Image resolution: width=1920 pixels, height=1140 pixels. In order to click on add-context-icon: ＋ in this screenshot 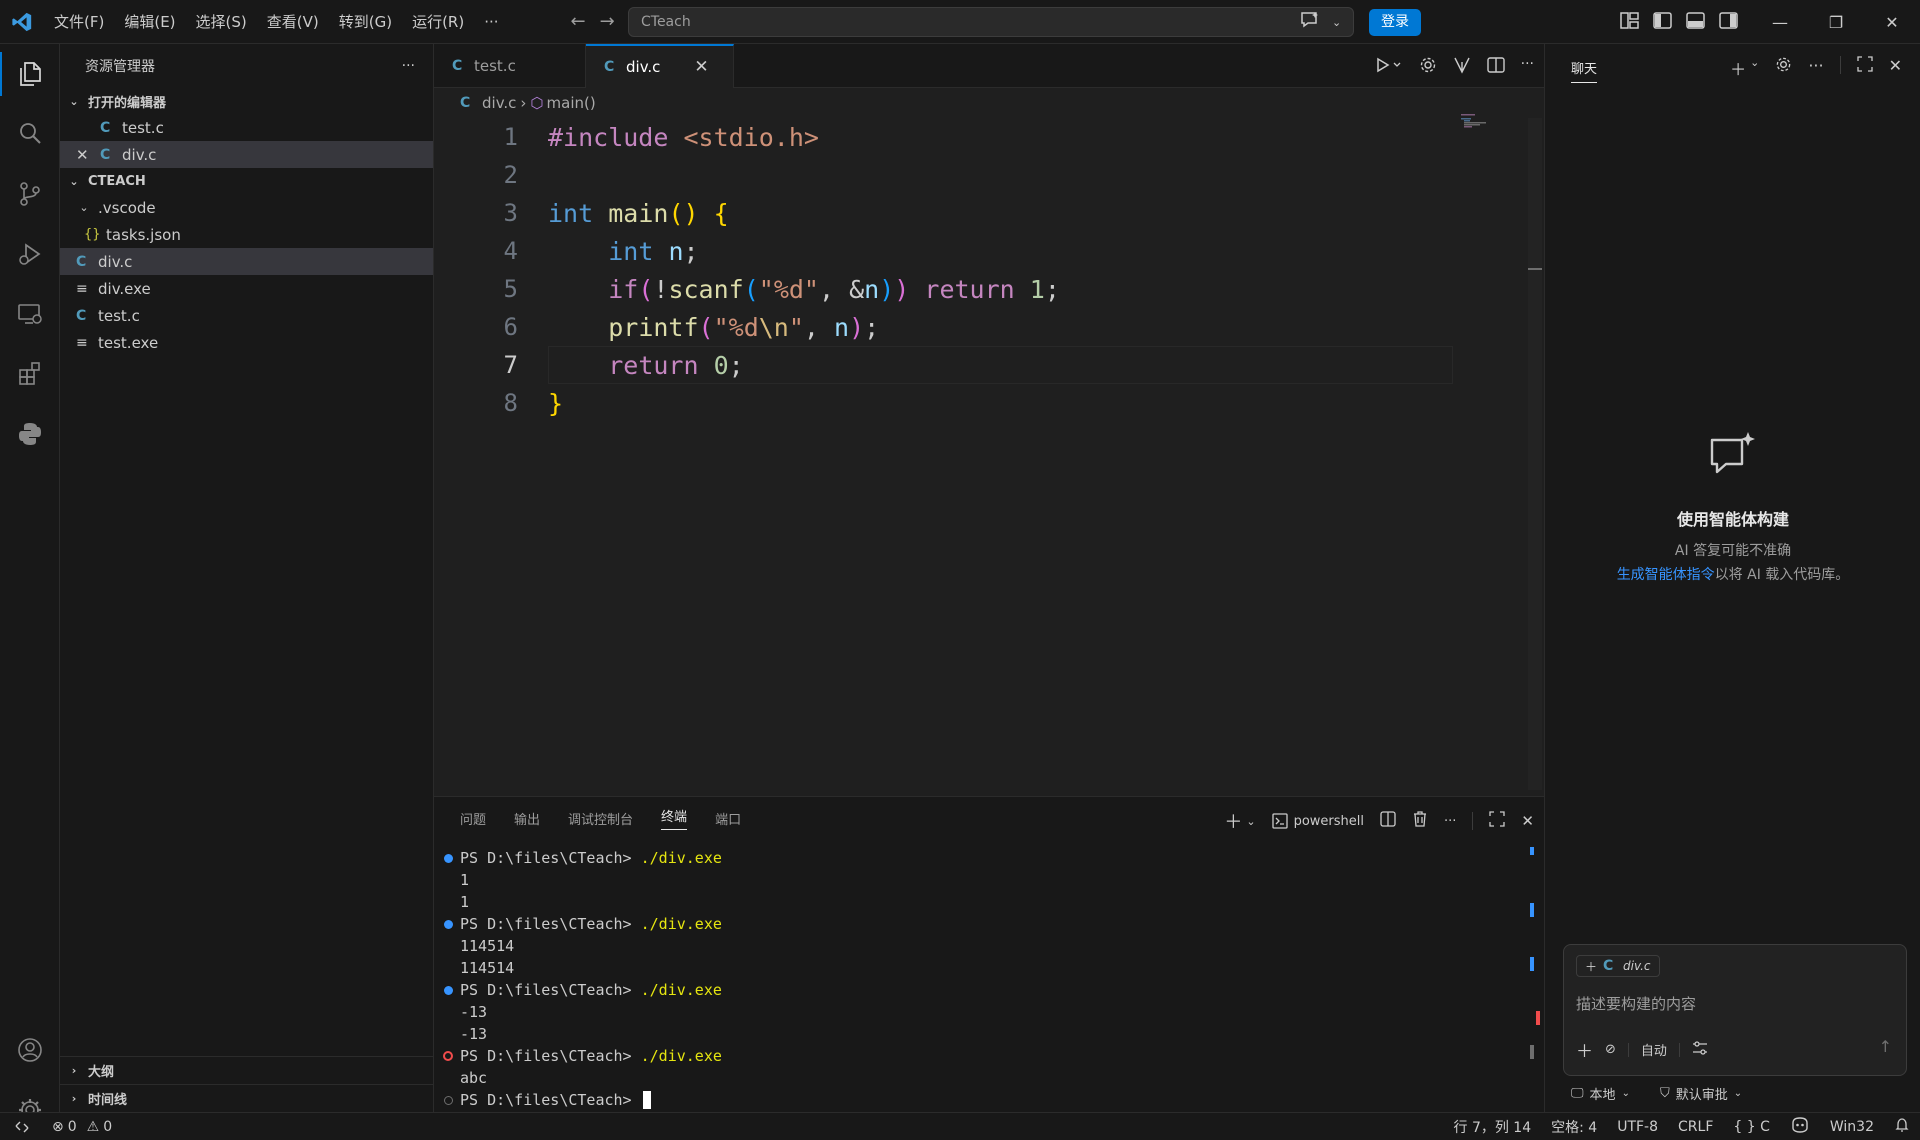, I will do `click(1591, 966)`.